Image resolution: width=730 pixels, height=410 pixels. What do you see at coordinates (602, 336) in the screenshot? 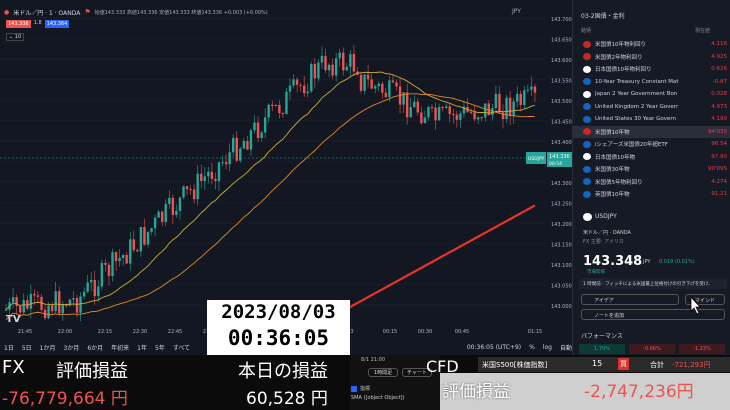
I see `performance-title: パフォーマンス` at bounding box center [602, 336].